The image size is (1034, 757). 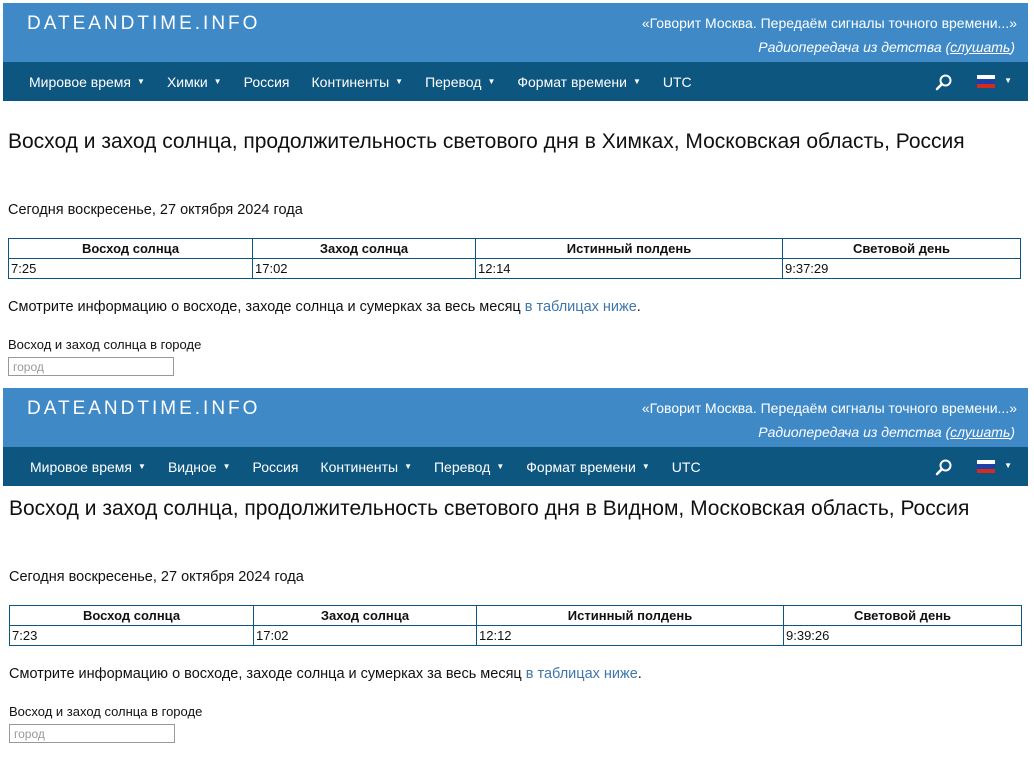 What do you see at coordinates (131, 635) in the screenshot?
I see `sunrise-value: 7:23` at bounding box center [131, 635].